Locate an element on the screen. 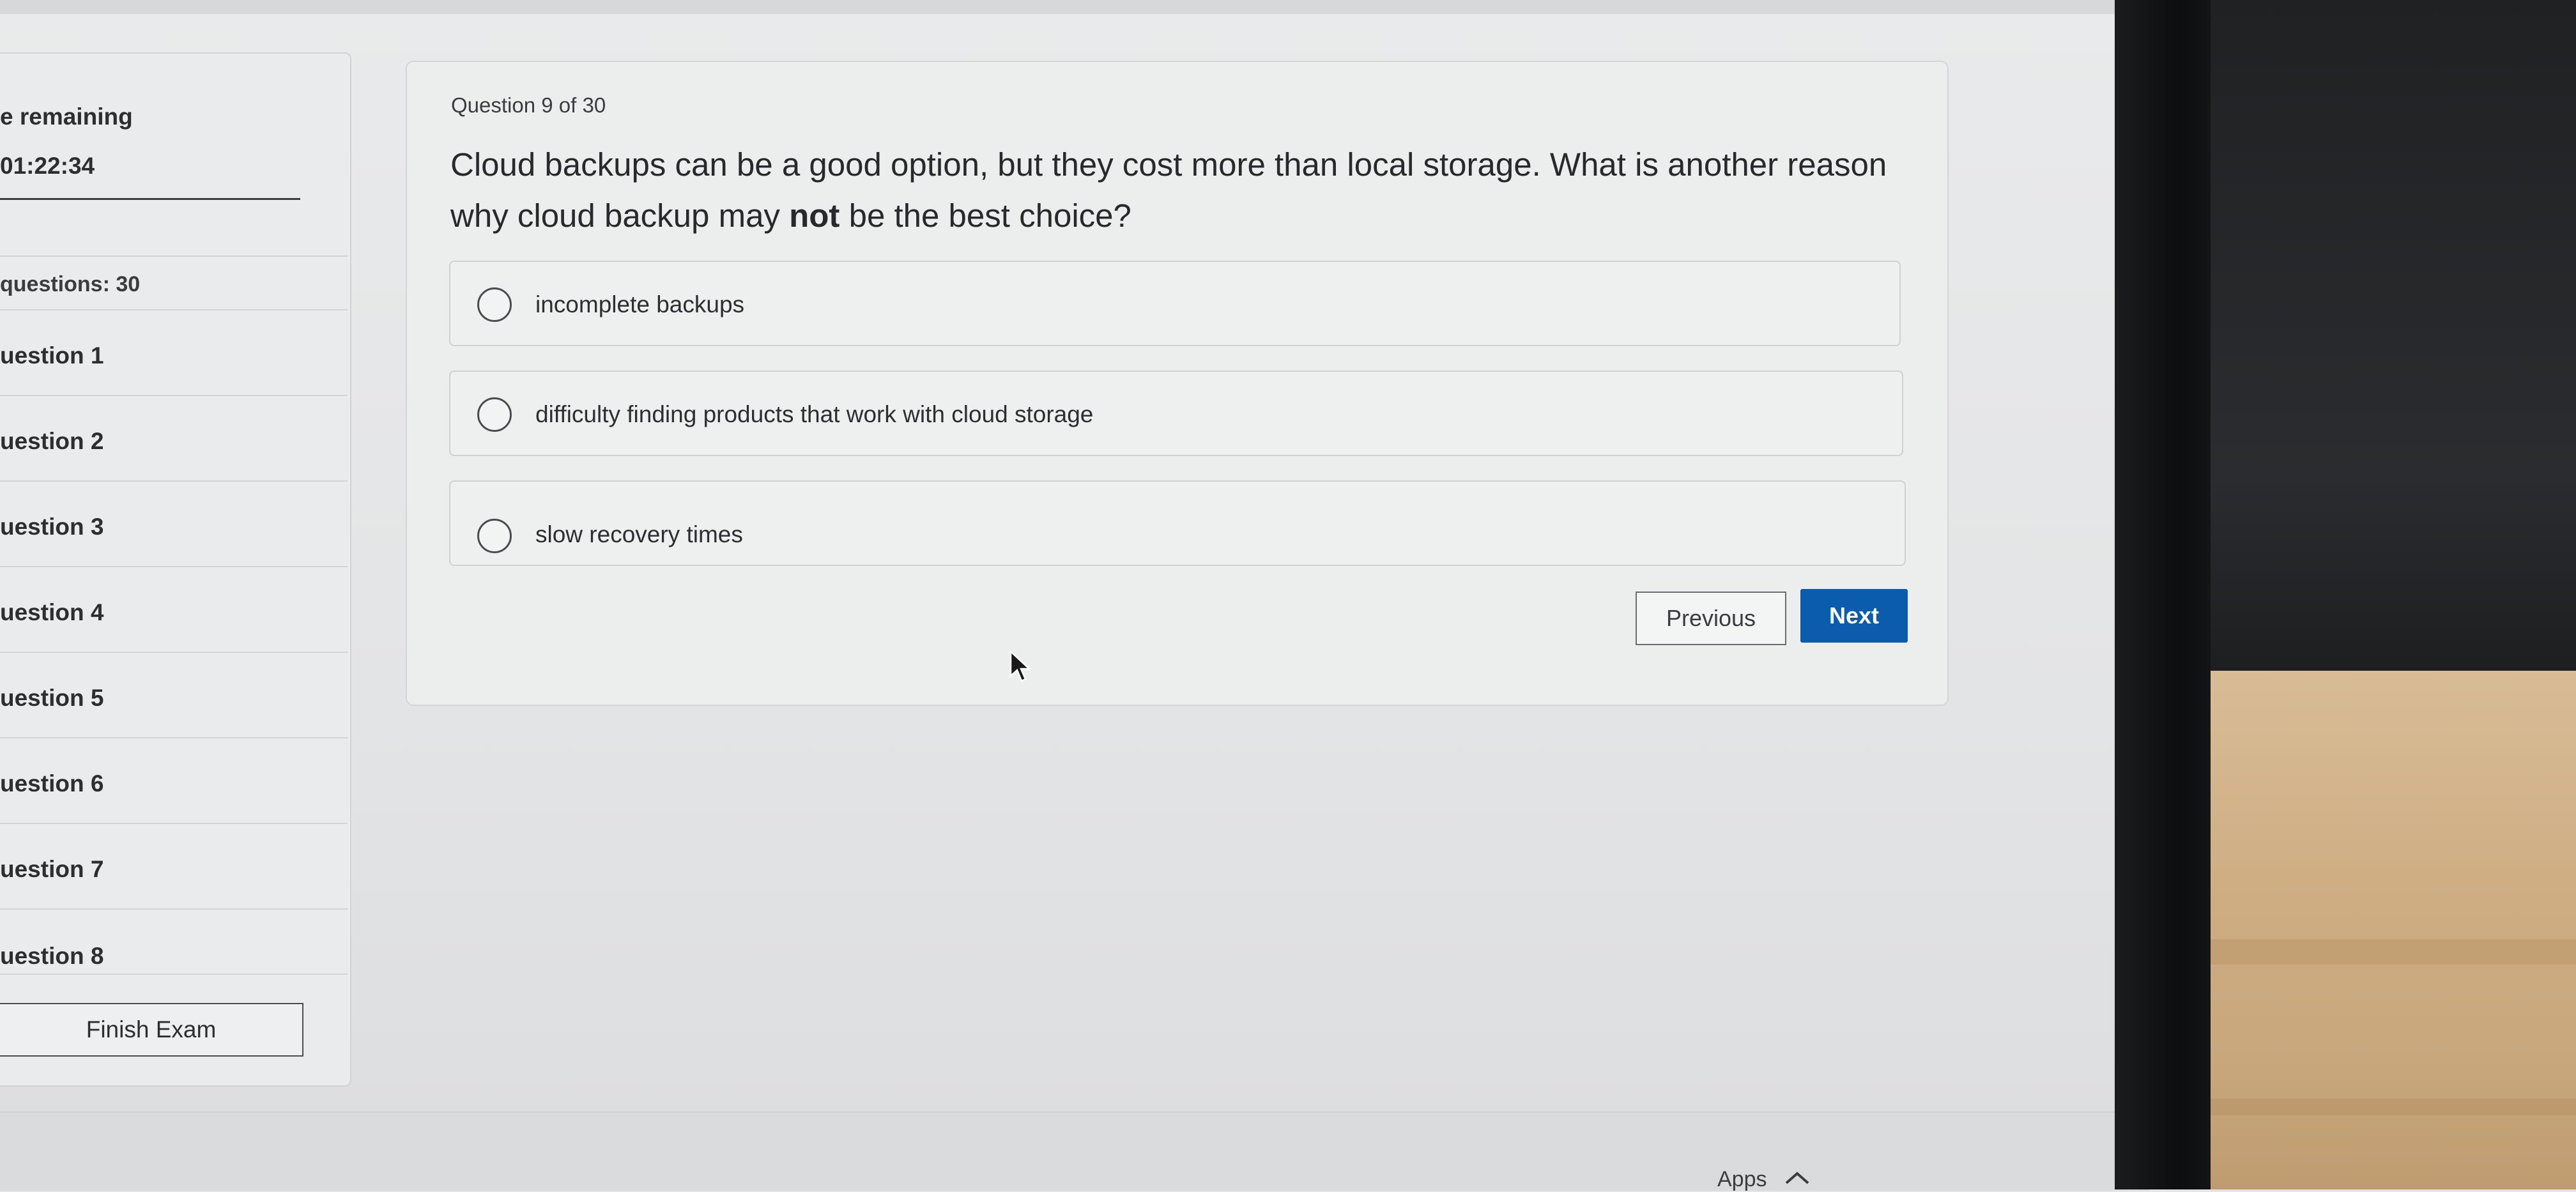 The width and height of the screenshot is (2576, 1192). answer-option-label: incomplete backups is located at coordinates (640, 304).